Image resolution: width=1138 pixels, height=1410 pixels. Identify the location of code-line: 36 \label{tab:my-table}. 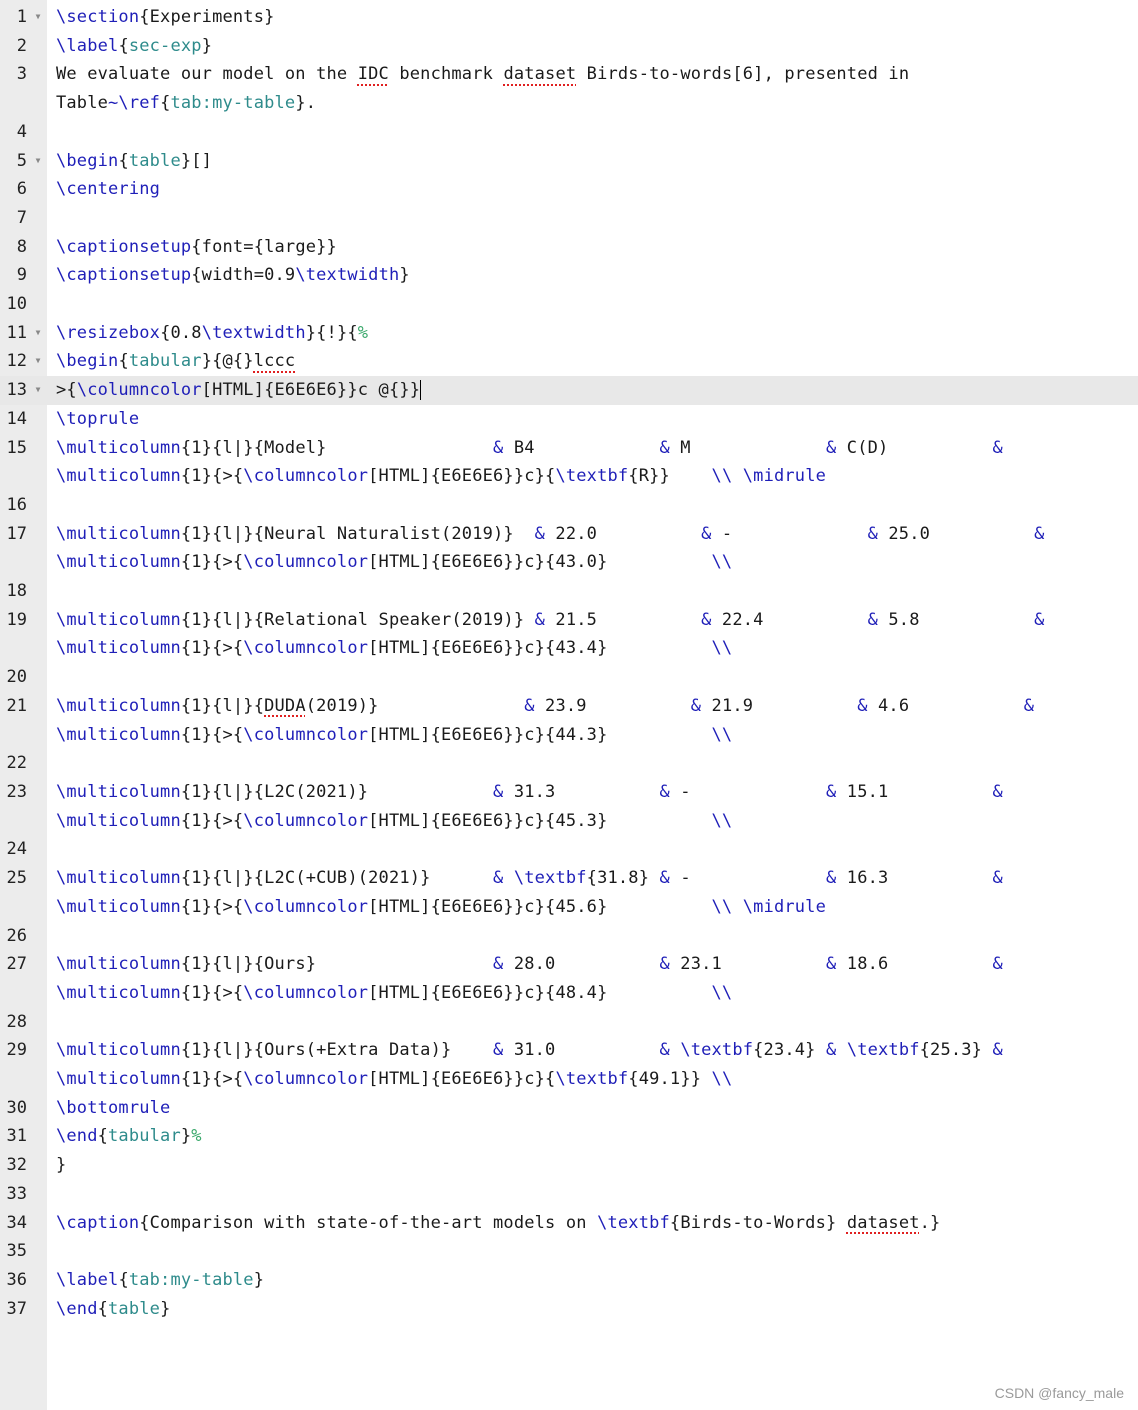
(569, 1280).